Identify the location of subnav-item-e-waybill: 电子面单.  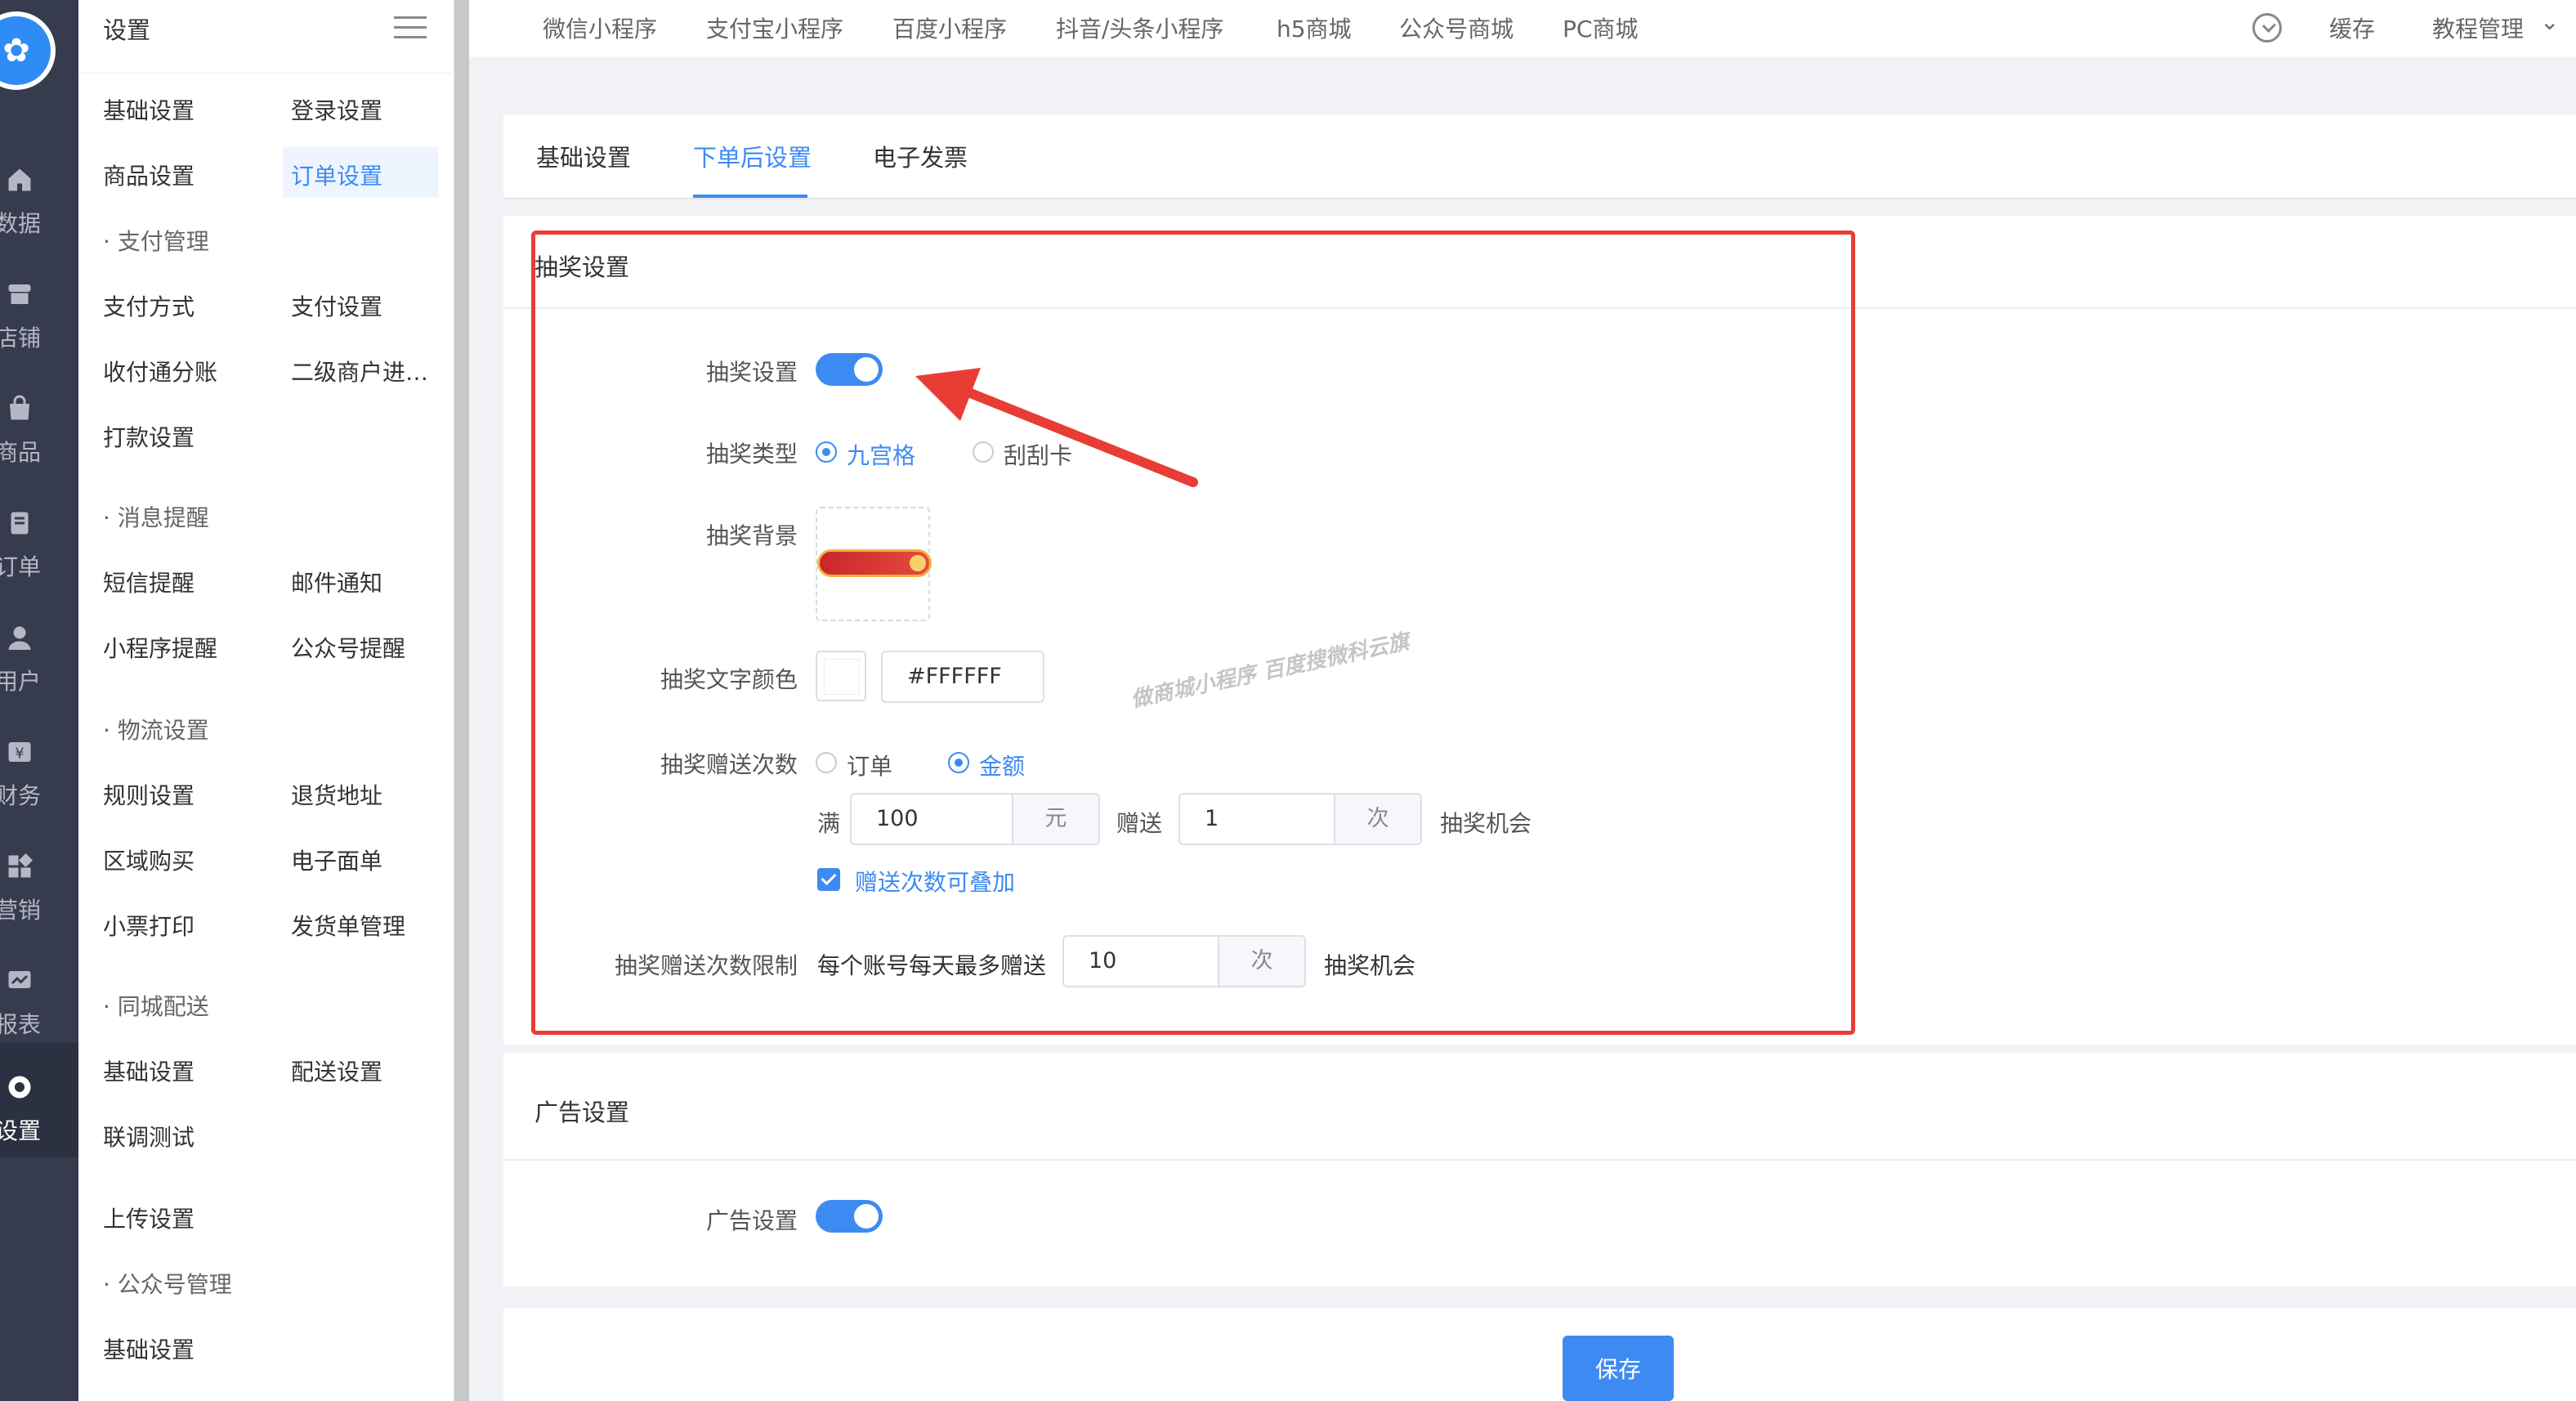
(336, 860).